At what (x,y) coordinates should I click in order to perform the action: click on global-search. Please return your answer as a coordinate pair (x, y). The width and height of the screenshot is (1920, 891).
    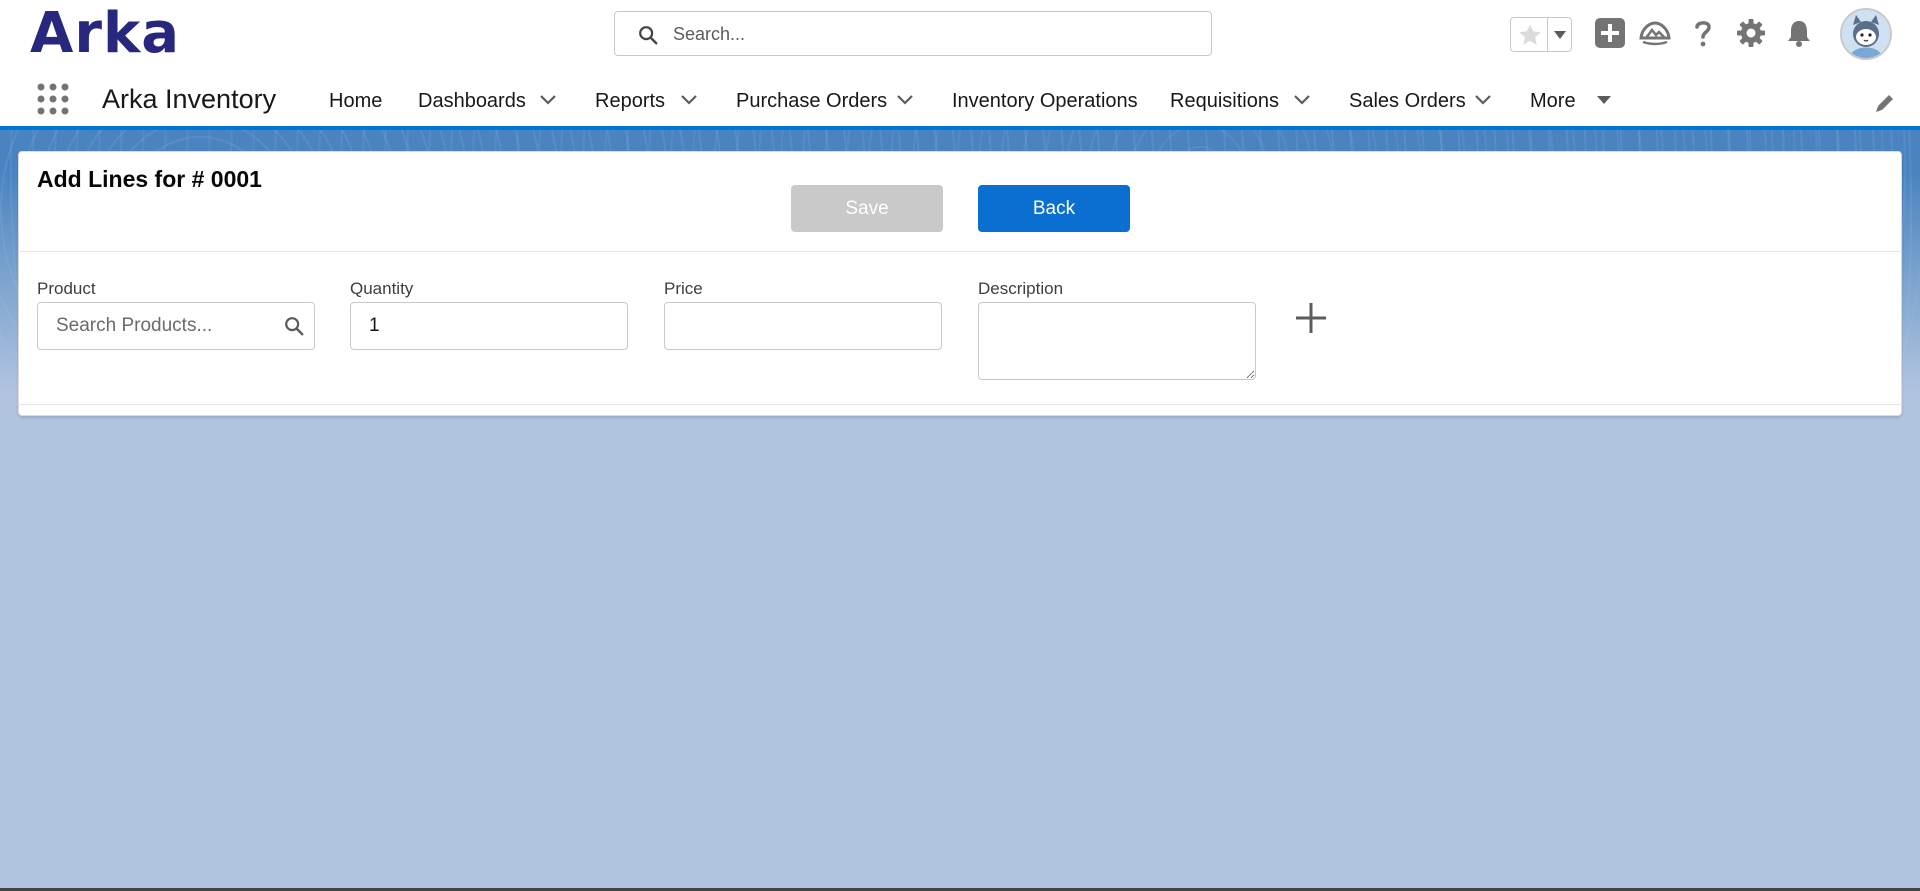
    Looking at the image, I should click on (913, 34).